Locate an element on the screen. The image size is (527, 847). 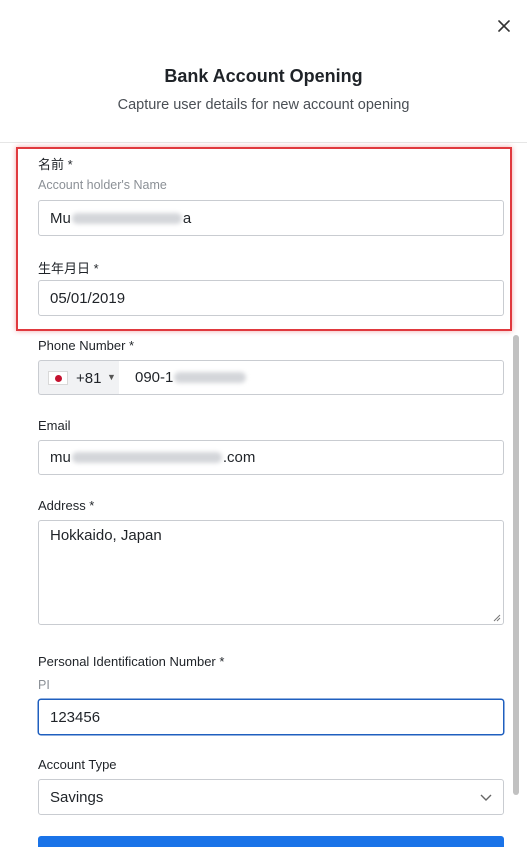
account-type-select: Savings is located at coordinates (271, 797).